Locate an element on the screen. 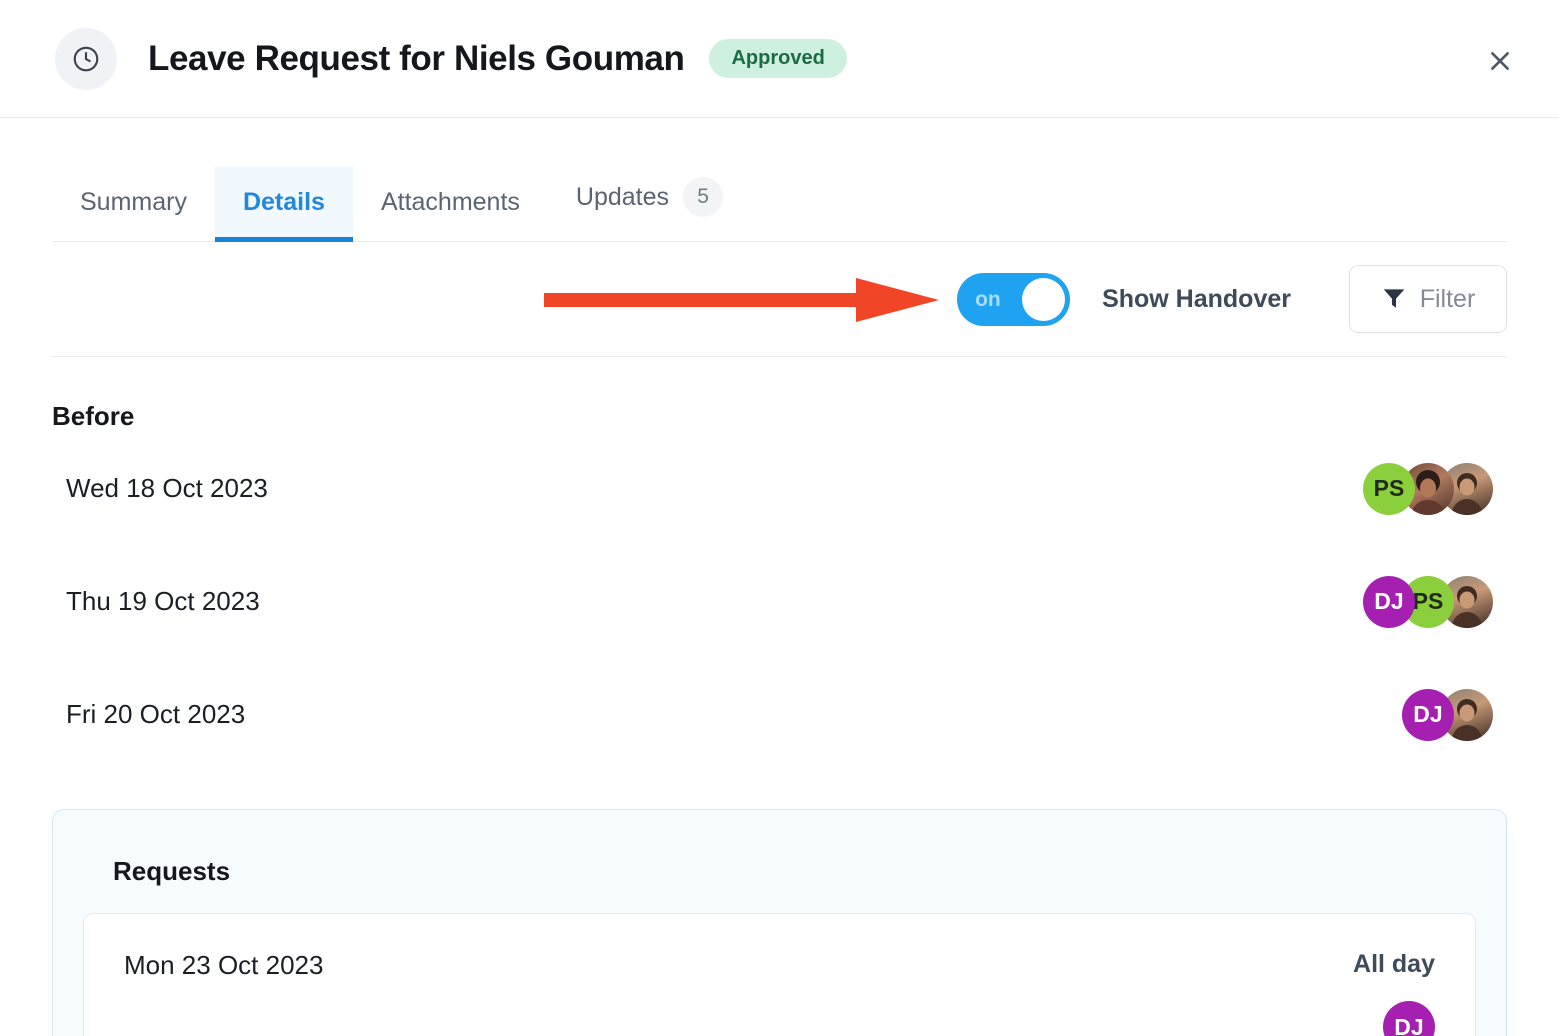  show-handover-label: Show Handover is located at coordinates (1196, 298).